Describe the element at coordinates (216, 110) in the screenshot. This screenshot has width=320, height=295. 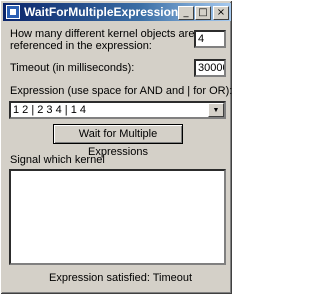
I see `dropdown-arrow-icon: ▼` at that location.